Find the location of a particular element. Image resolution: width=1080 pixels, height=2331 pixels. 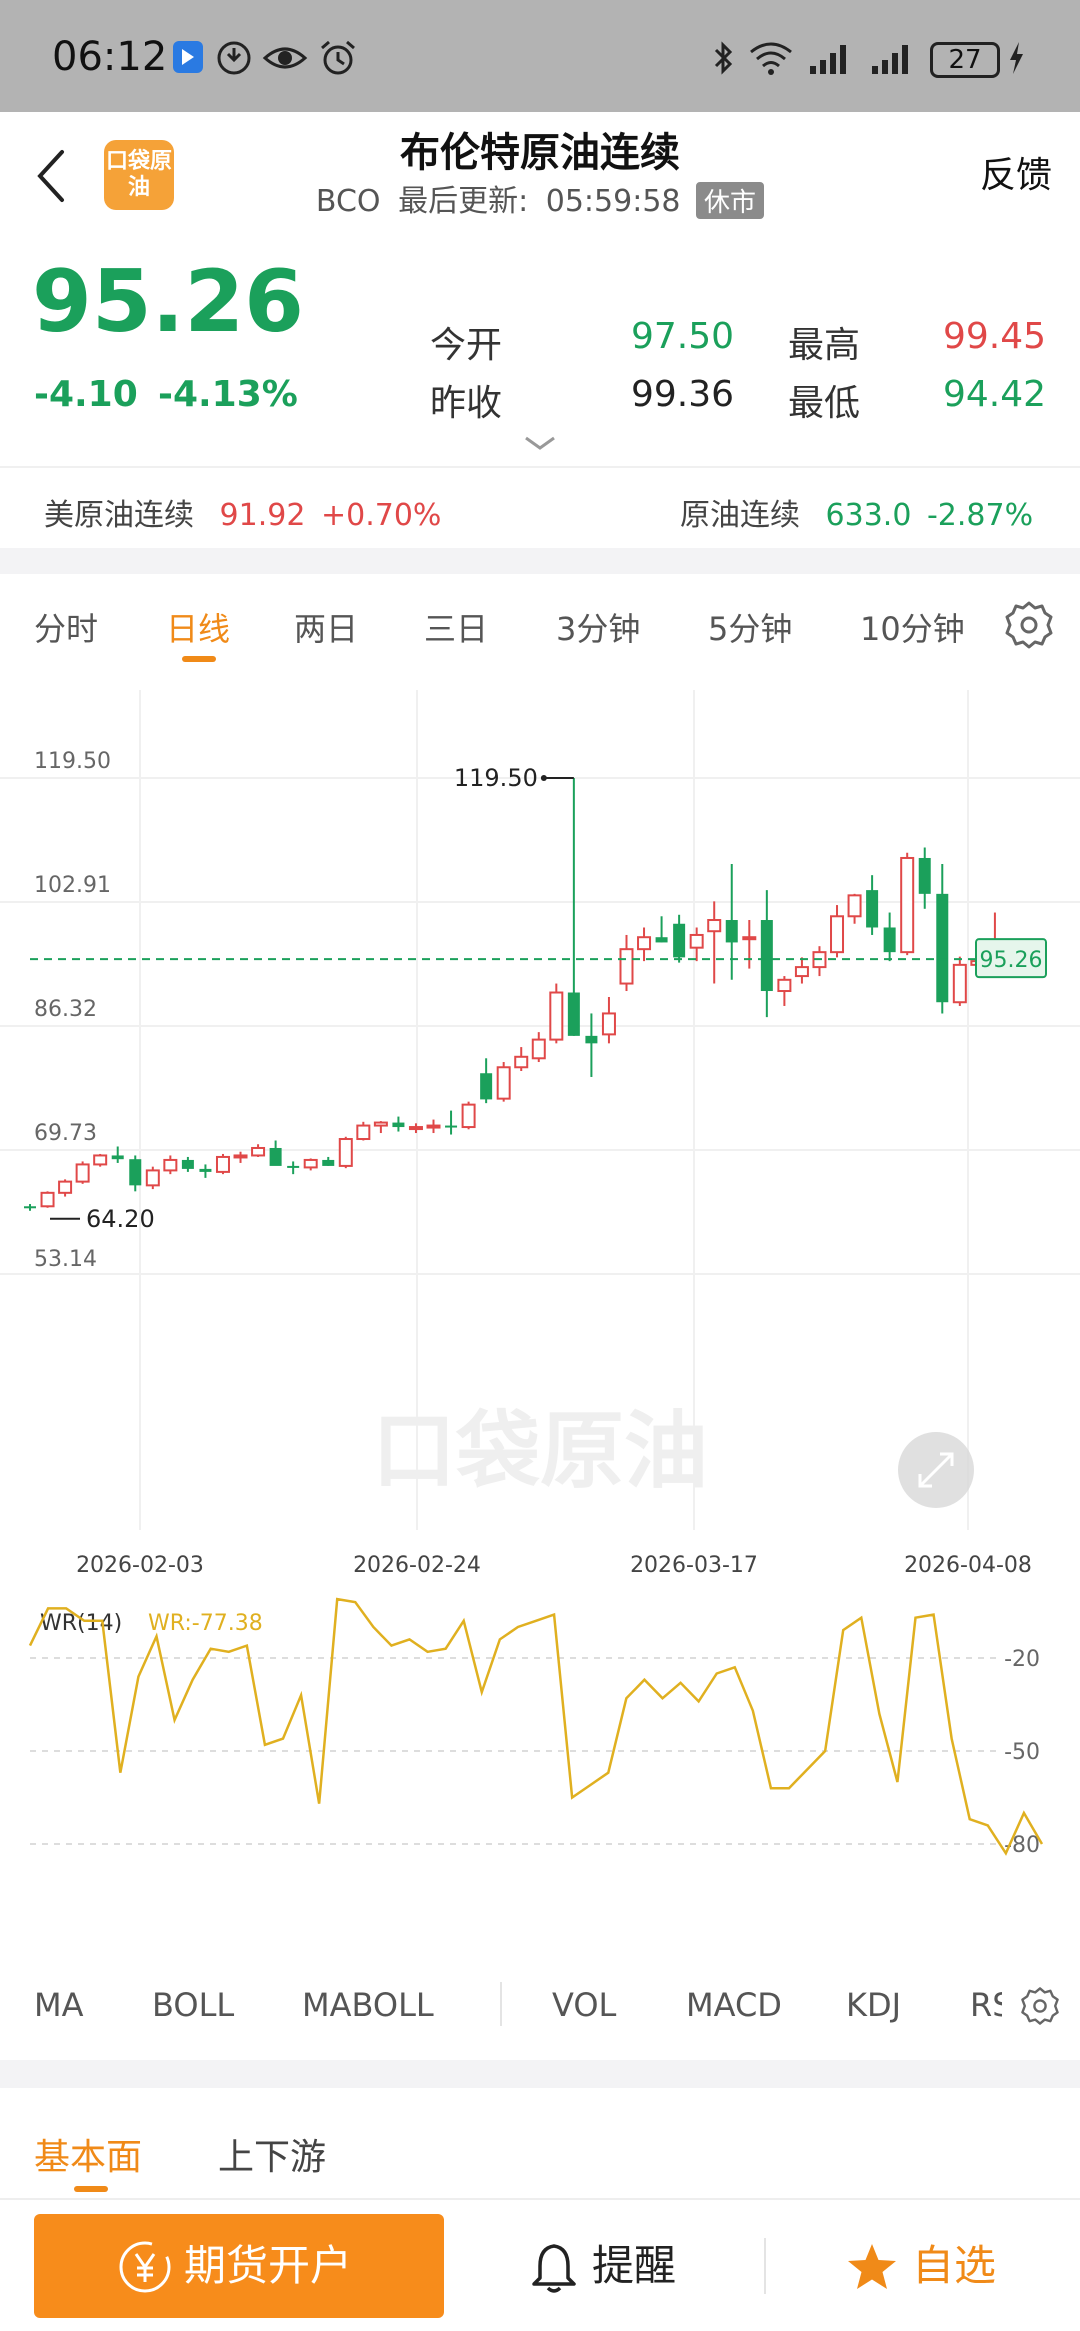

open-label: 今开 is located at coordinates (466, 345).